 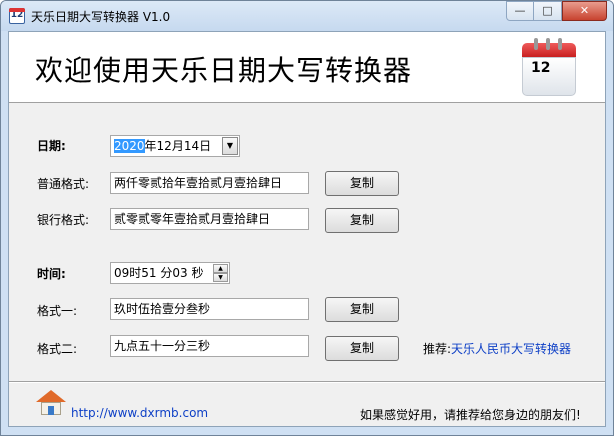 I want to click on format1-field: 玖时伍拾壹分叁秒, so click(x=209, y=309).